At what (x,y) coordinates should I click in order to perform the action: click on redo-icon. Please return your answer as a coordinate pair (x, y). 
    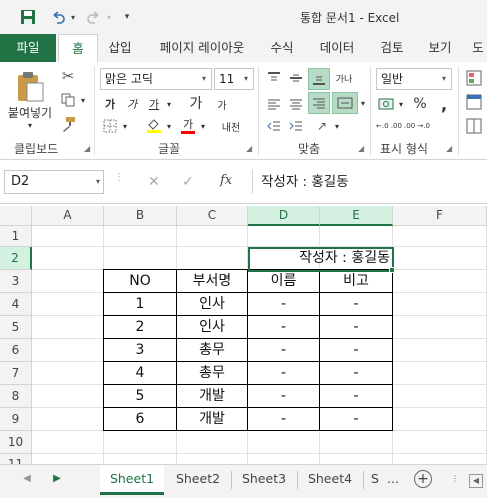
    Looking at the image, I should click on (94, 17).